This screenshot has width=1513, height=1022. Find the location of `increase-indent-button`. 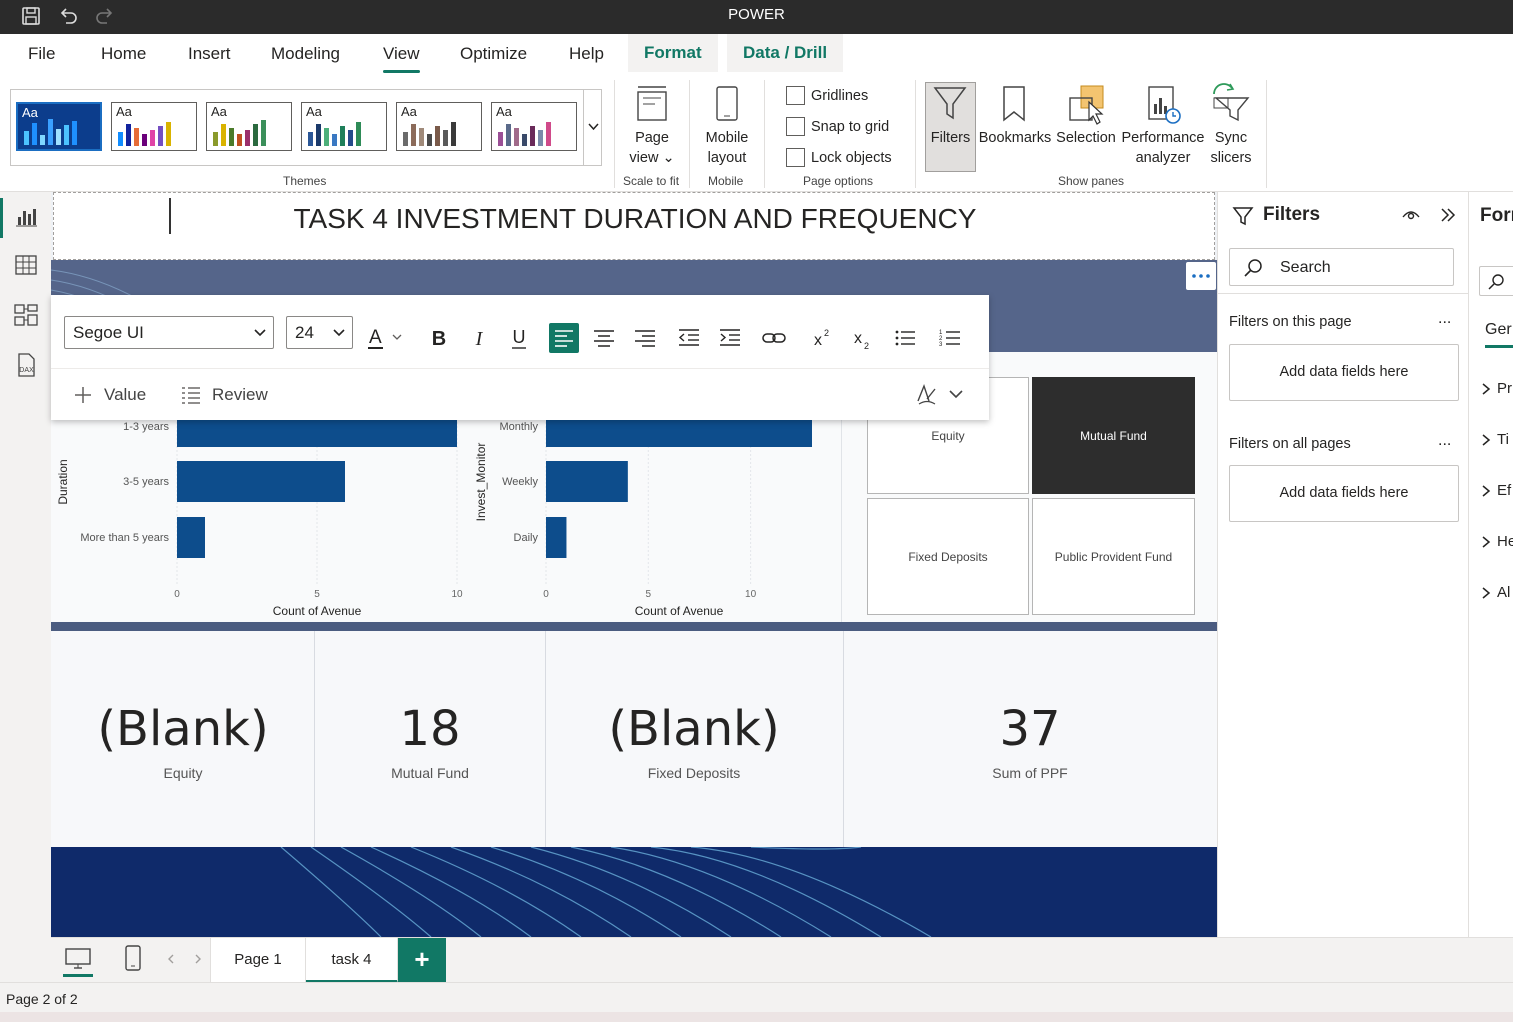

increase-indent-button is located at coordinates (730, 338).